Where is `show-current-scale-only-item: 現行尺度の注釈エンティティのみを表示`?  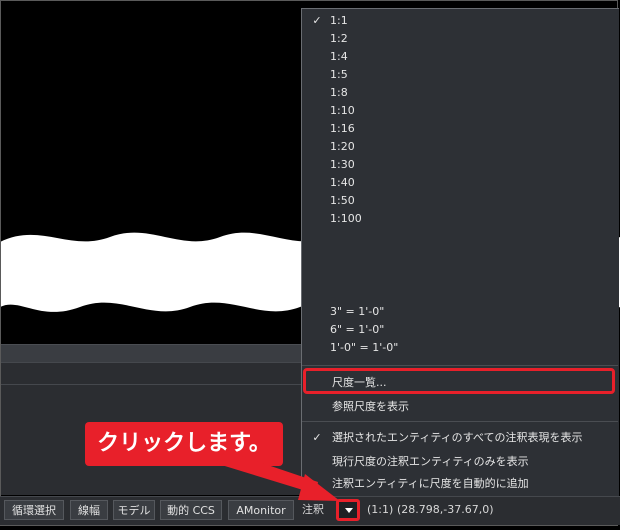 show-current-scale-only-item: 現行尺度の注釈エンティティのみを表示 is located at coordinates (460, 462).